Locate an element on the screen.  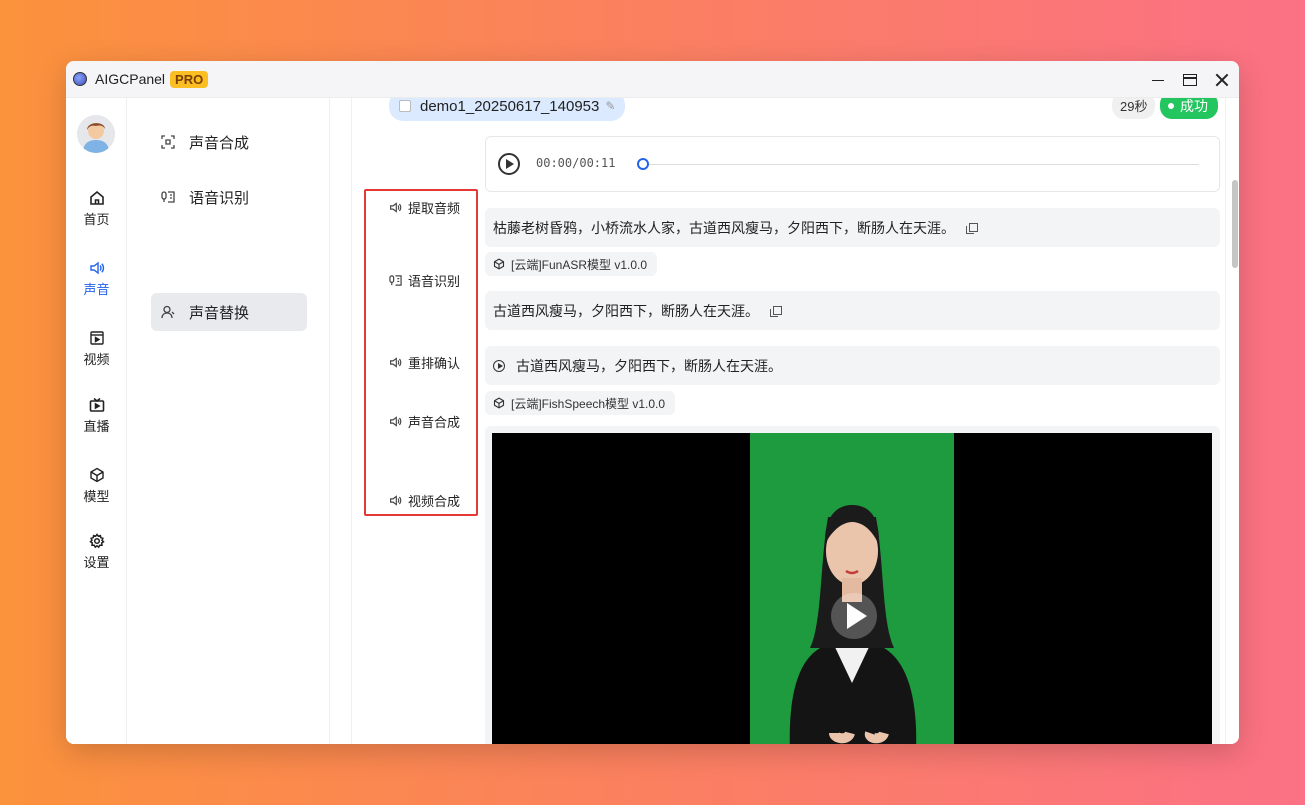
step-label: 重排确认 is located at coordinates (434, 363).